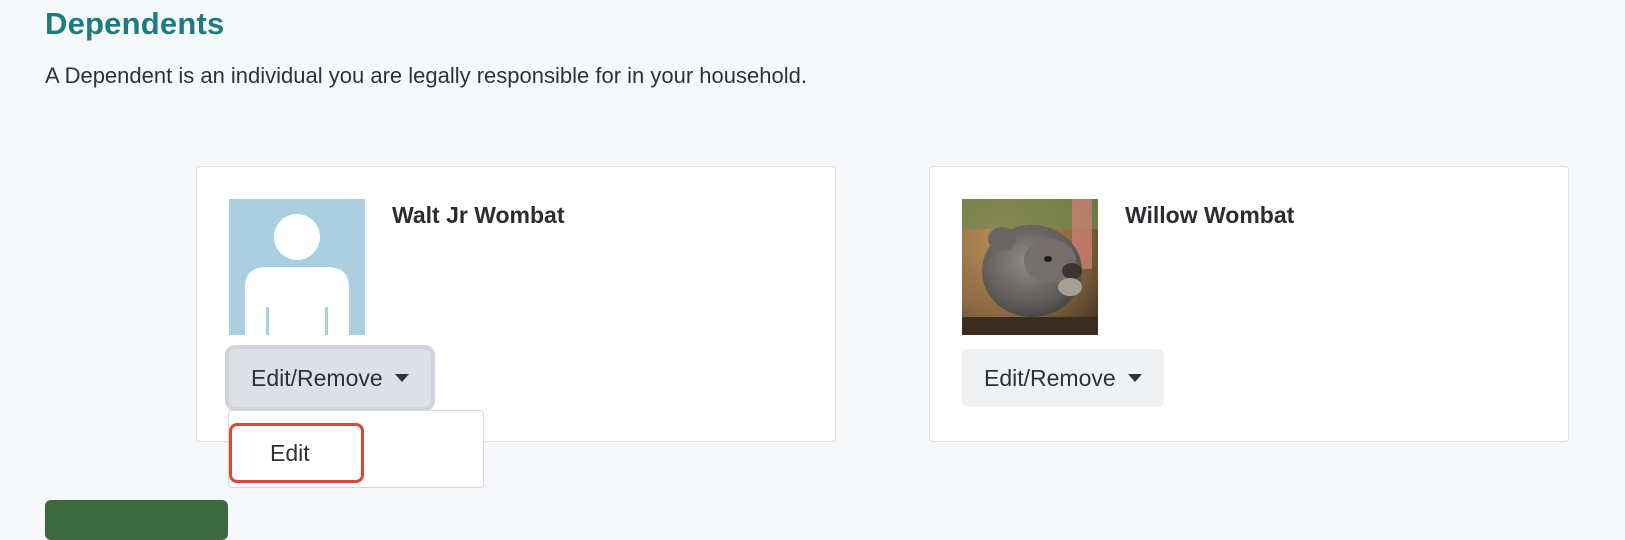  I want to click on edit-remove-dropdown-menu: Edit, so click(356, 449).